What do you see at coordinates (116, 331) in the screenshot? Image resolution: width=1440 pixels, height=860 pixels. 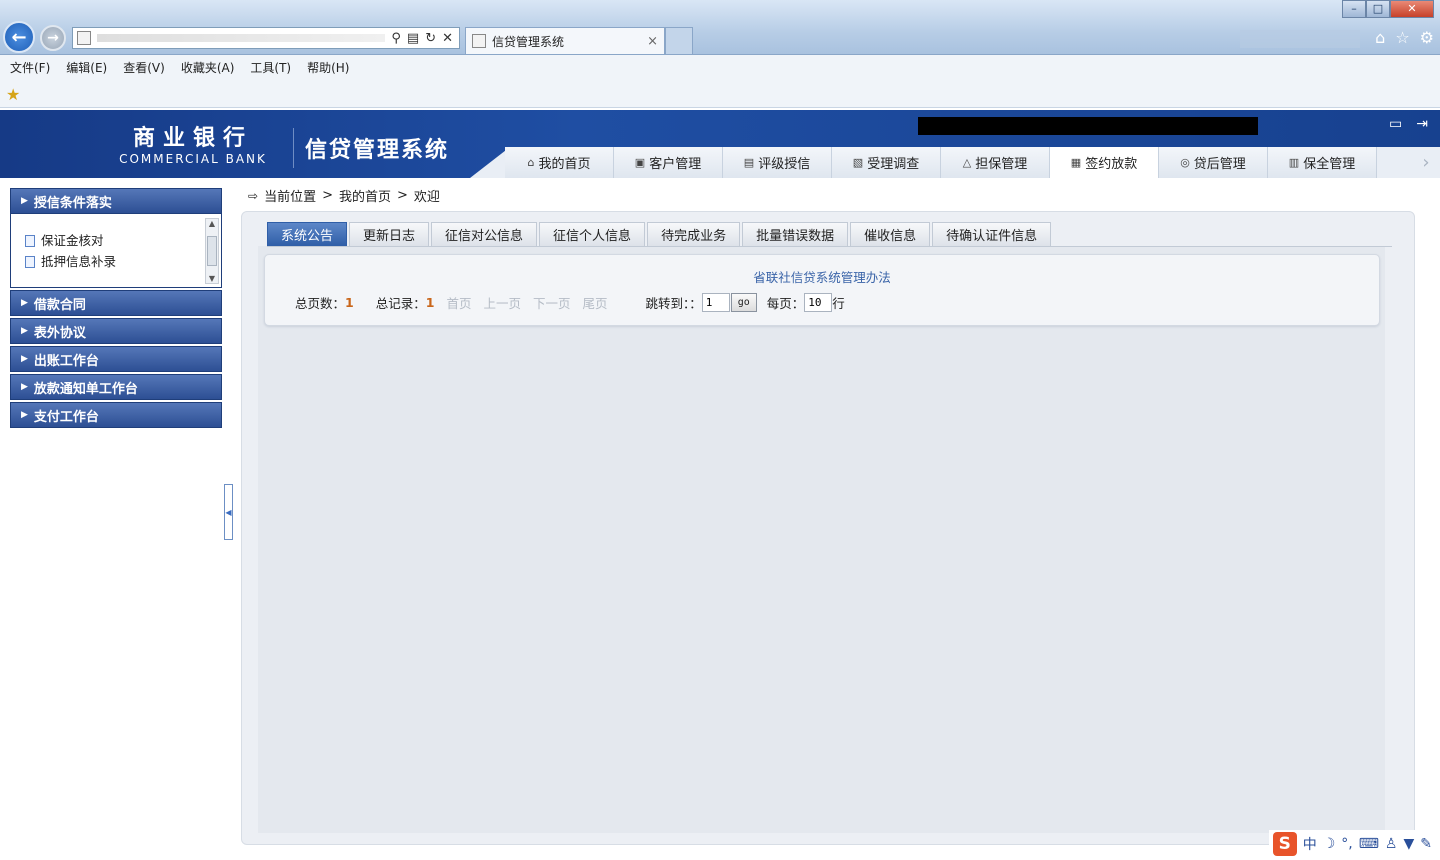 I see `sidebar-group-off-balance: ▶ 表外协议` at bounding box center [116, 331].